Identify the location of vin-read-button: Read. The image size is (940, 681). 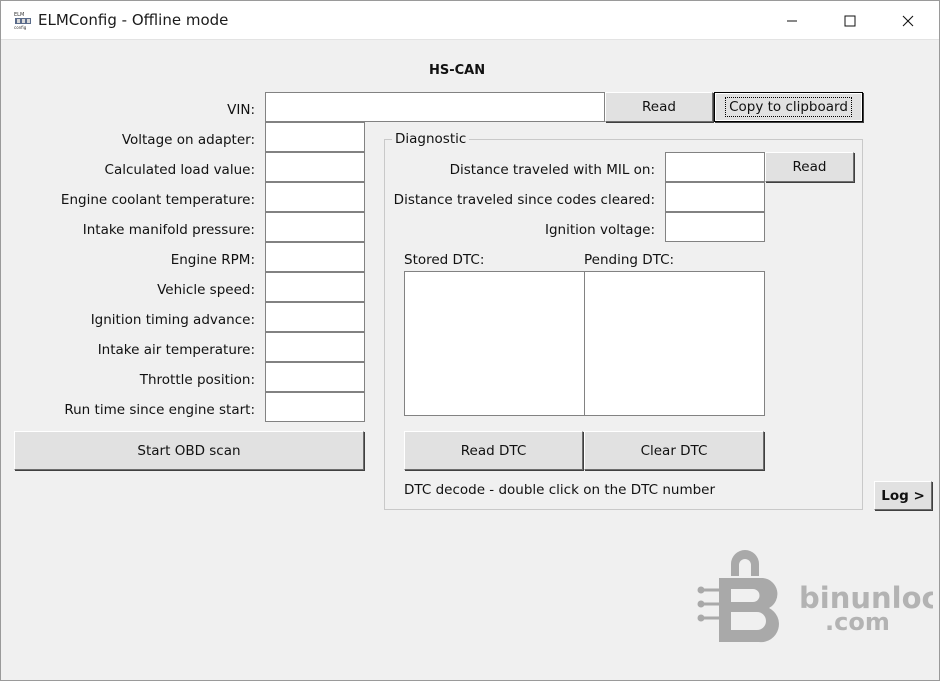
(659, 107).